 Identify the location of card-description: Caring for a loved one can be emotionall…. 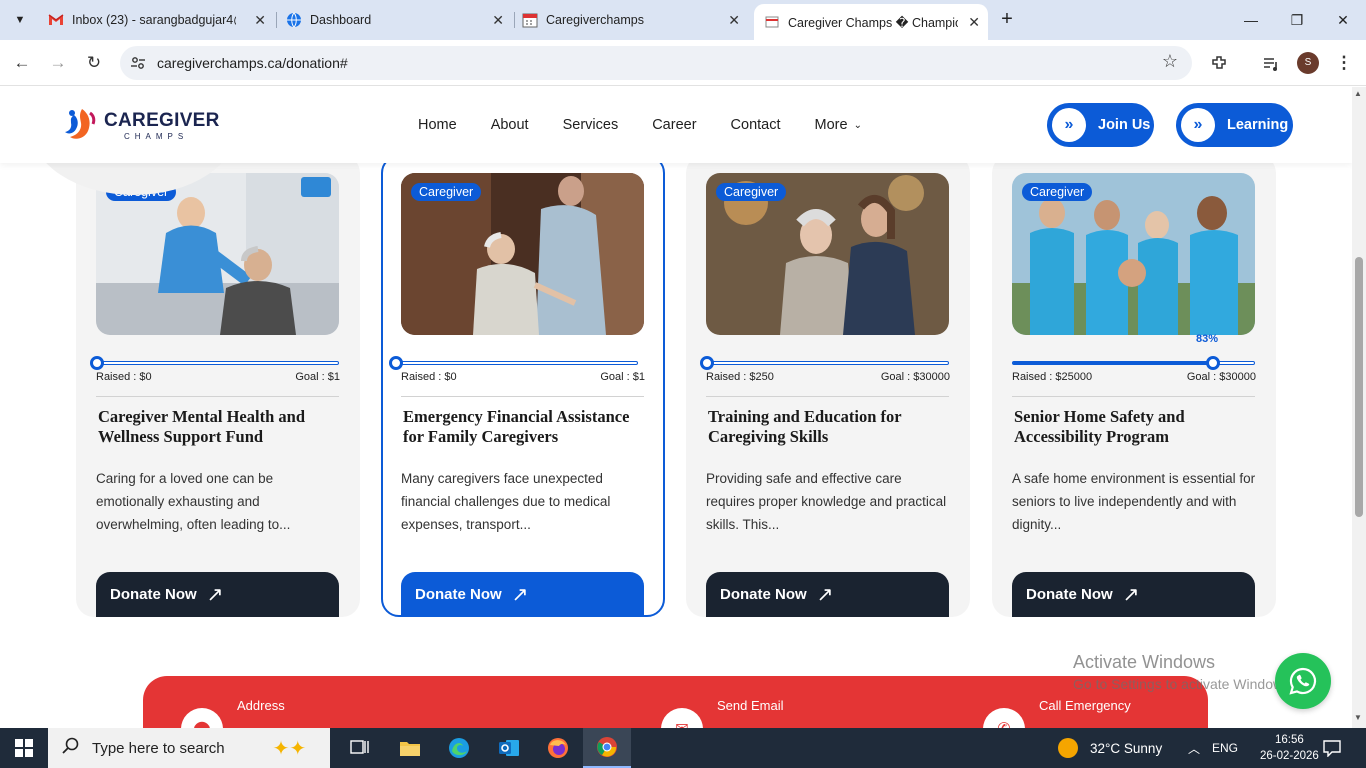
(193, 501).